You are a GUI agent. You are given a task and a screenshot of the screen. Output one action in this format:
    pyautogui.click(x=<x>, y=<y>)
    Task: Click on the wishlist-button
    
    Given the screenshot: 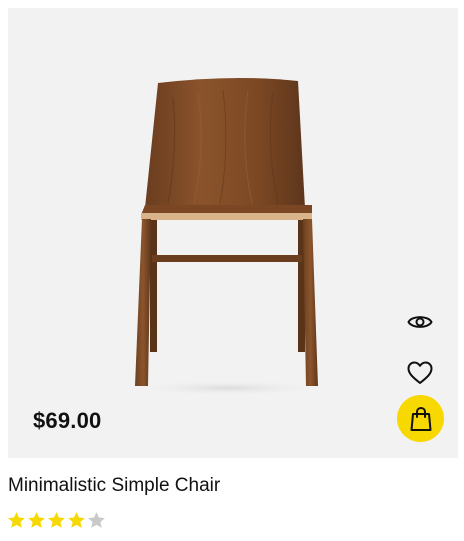 What is the action you would take?
    pyautogui.click(x=420, y=373)
    